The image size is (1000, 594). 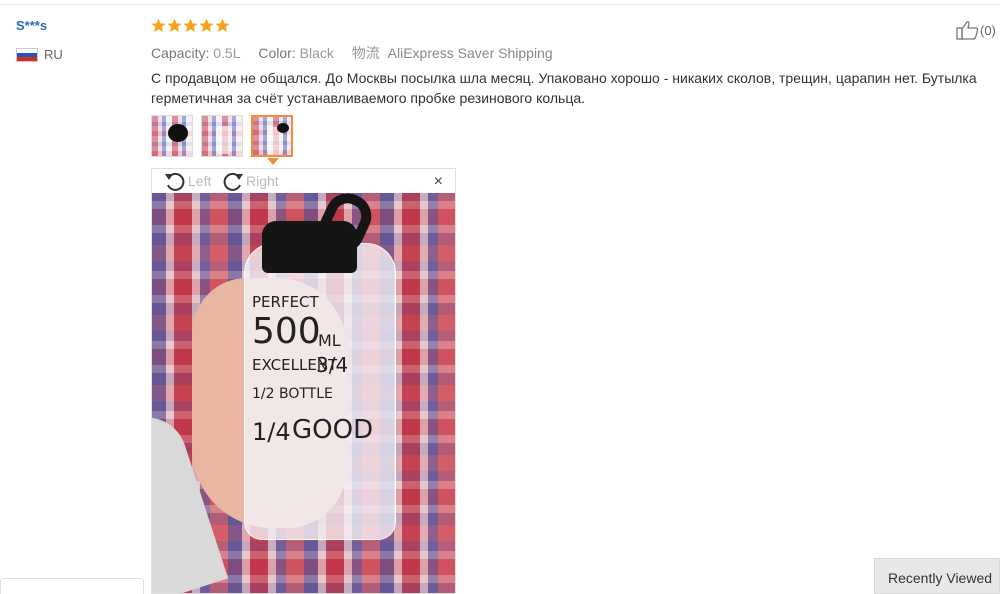 I want to click on selected-thumbnail-caret, so click(x=273, y=161).